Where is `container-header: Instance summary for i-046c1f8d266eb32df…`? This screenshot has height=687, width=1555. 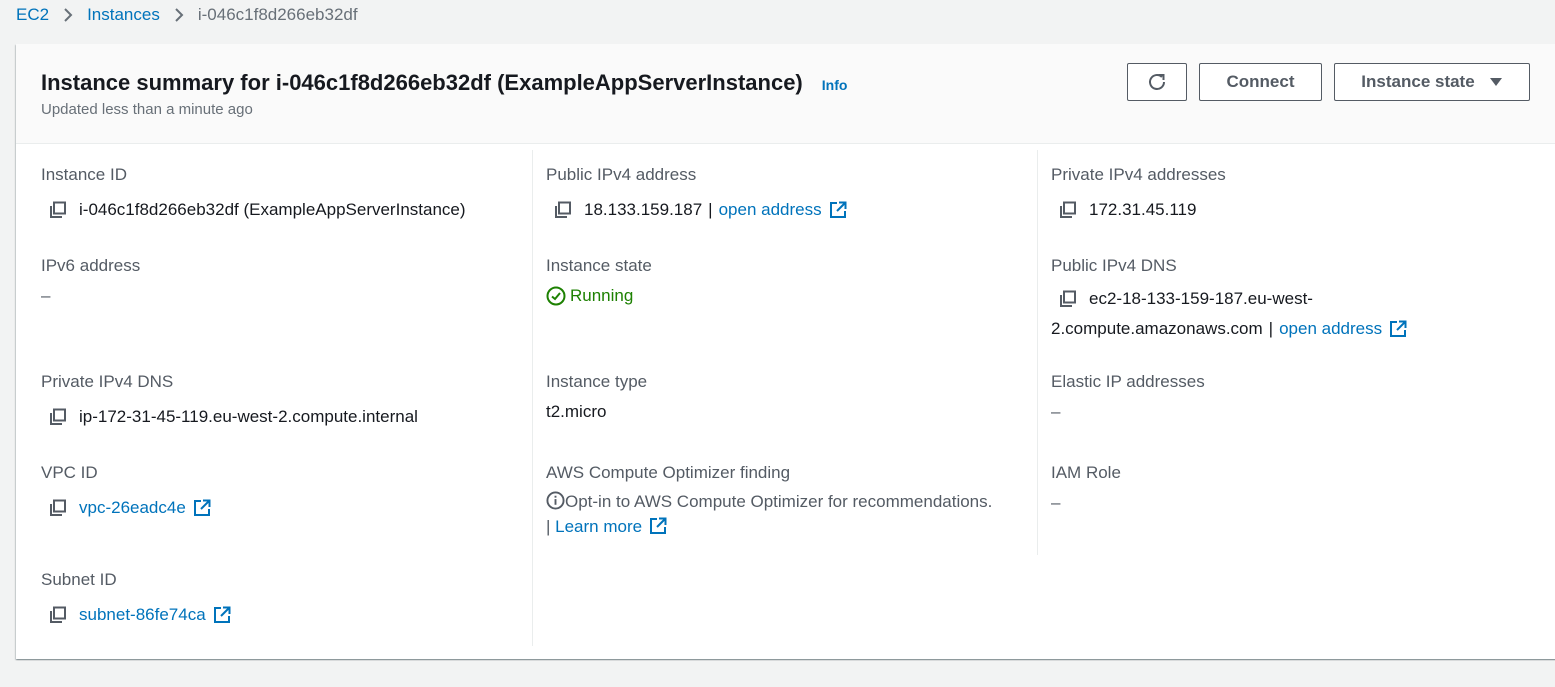
container-header: Instance summary for i-046c1f8d266eb32df… is located at coordinates (785, 94).